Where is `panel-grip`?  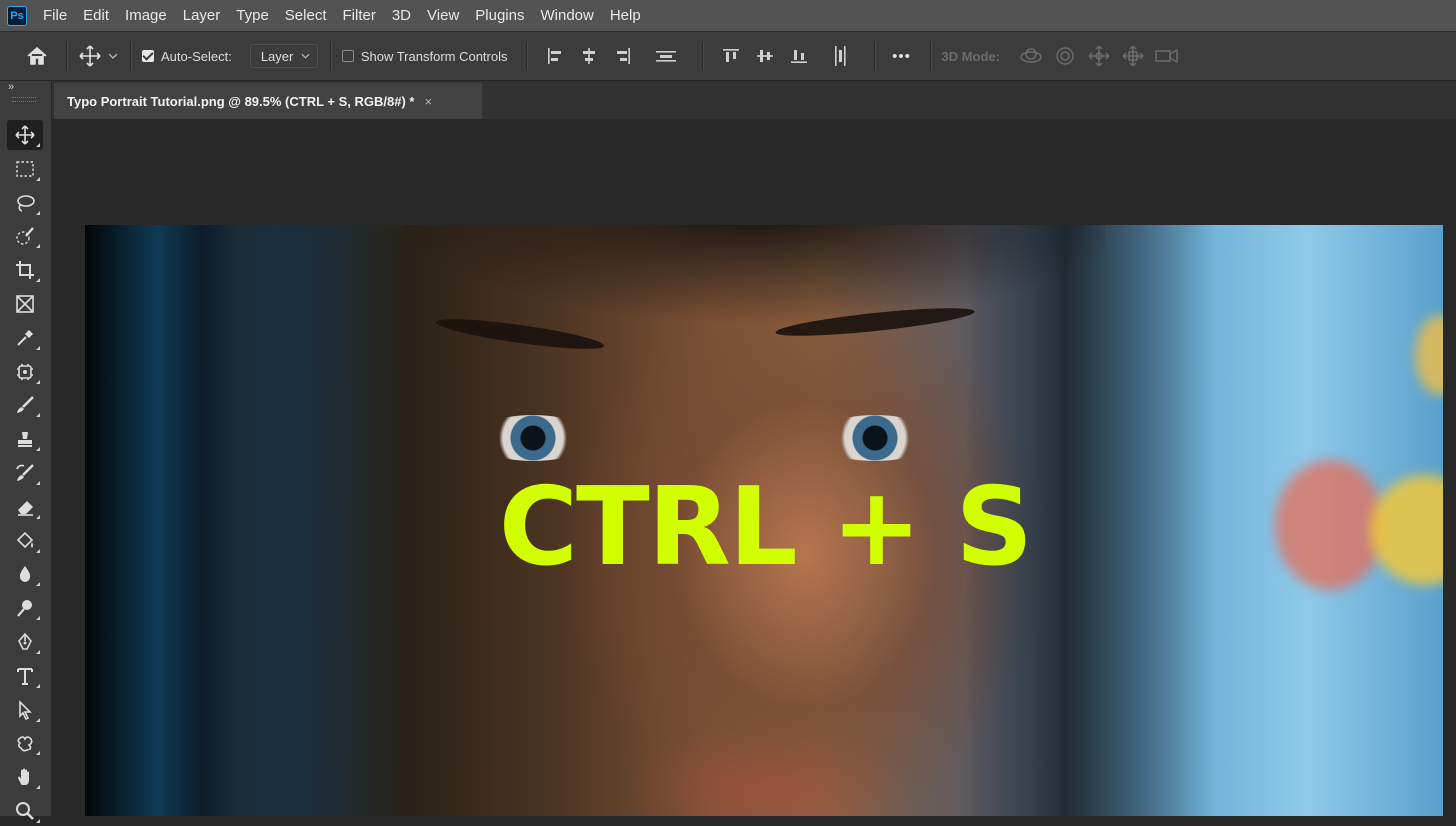 panel-grip is located at coordinates (24, 99).